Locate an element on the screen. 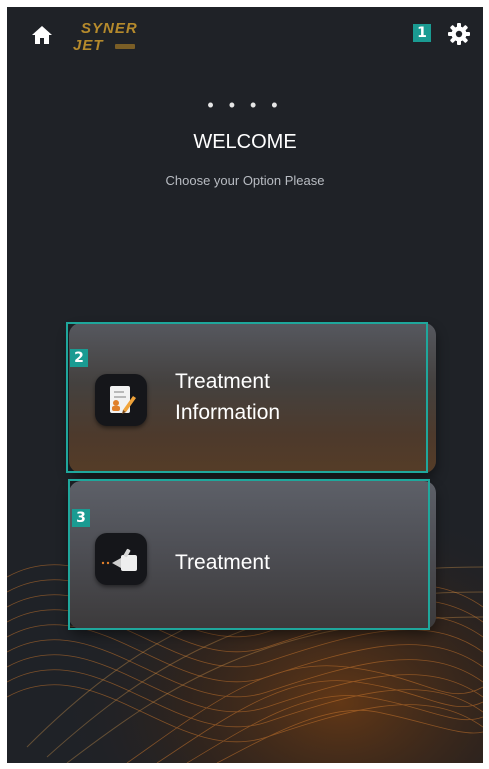 The width and height of the screenshot is (489, 769). synerjet-logo: SYNER JET is located at coordinates (112, 37).